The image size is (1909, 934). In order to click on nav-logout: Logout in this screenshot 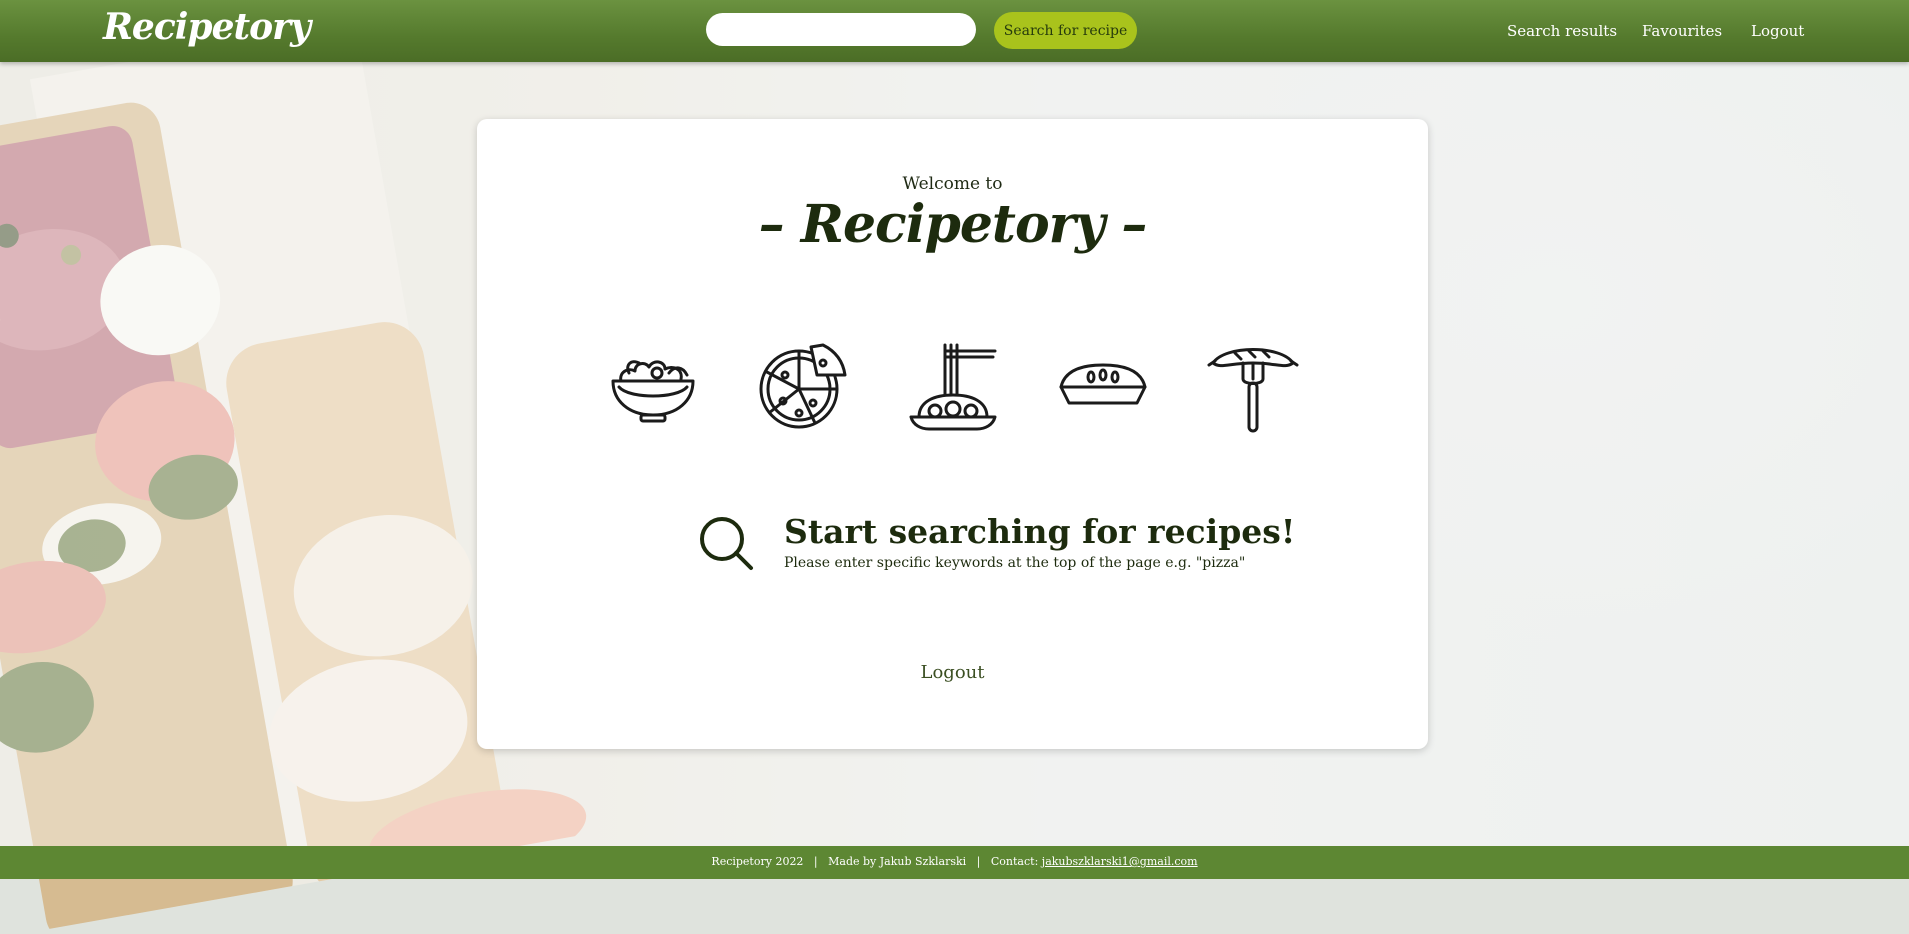, I will do `click(1777, 31)`.